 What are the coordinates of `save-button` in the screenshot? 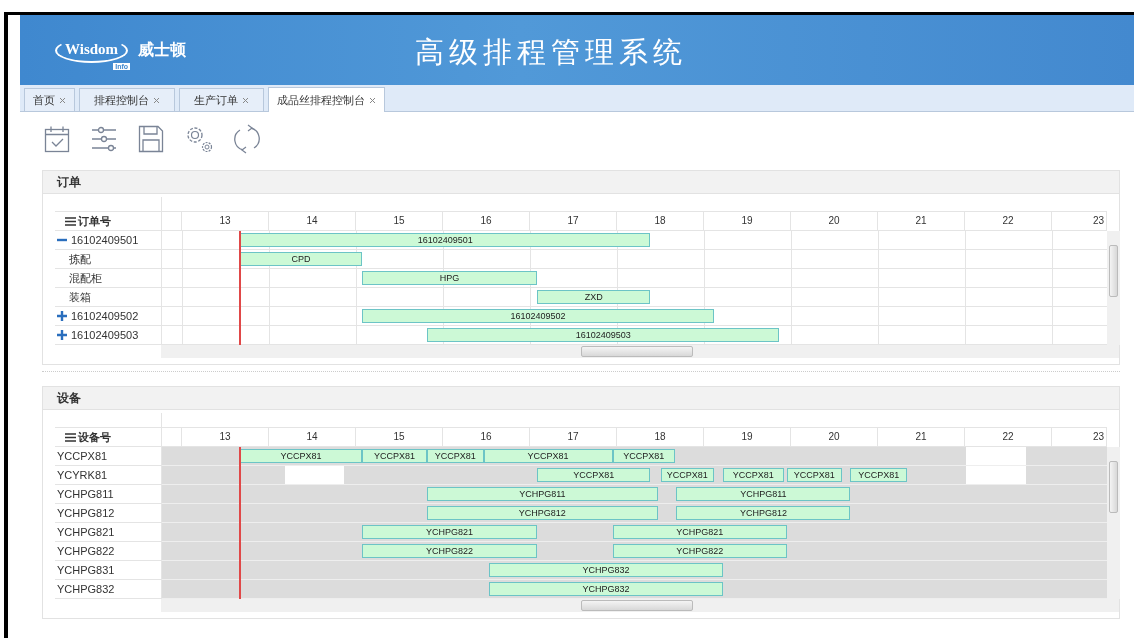 It's located at (151, 139).